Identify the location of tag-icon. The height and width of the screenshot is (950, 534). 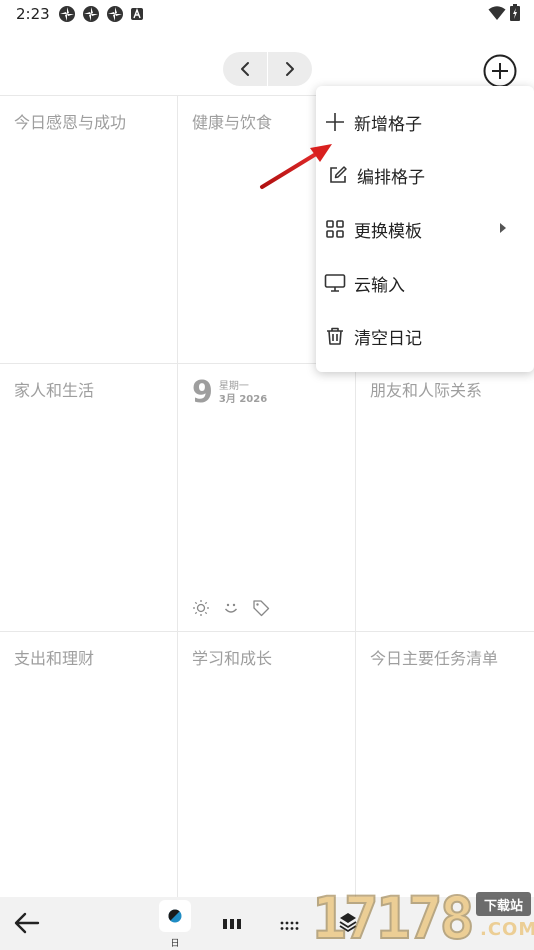
(261, 608).